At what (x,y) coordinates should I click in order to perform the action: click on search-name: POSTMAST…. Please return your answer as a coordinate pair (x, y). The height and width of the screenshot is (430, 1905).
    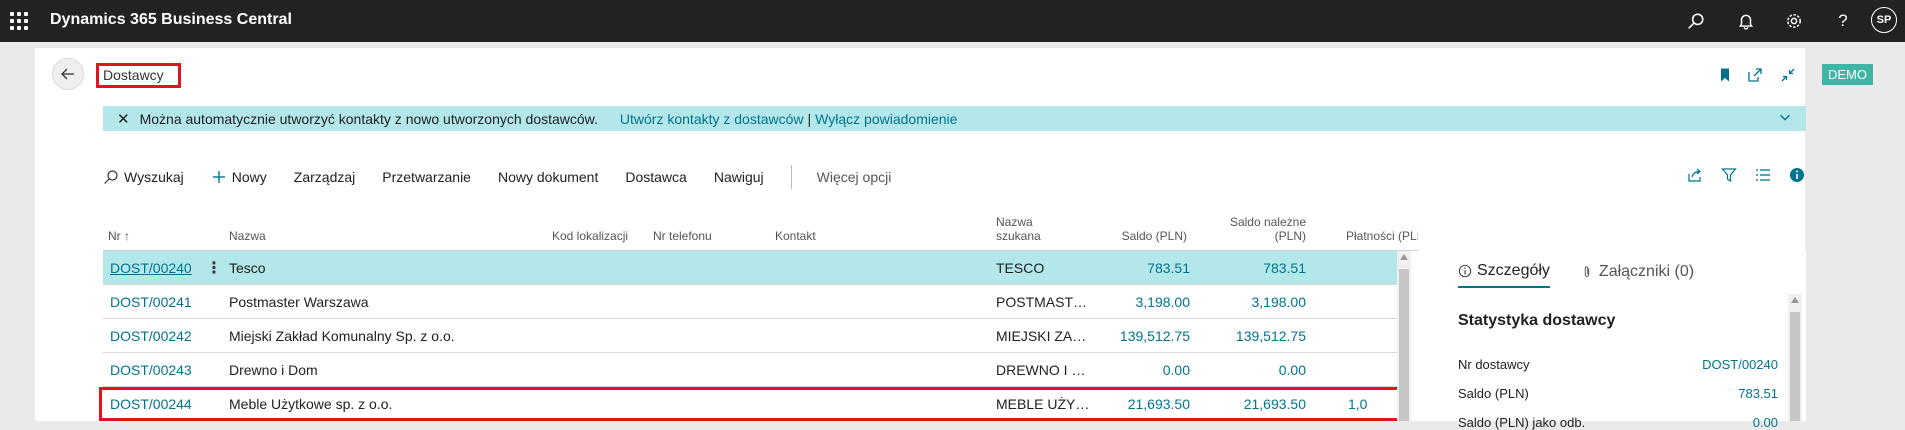
    Looking at the image, I should click on (1042, 302).